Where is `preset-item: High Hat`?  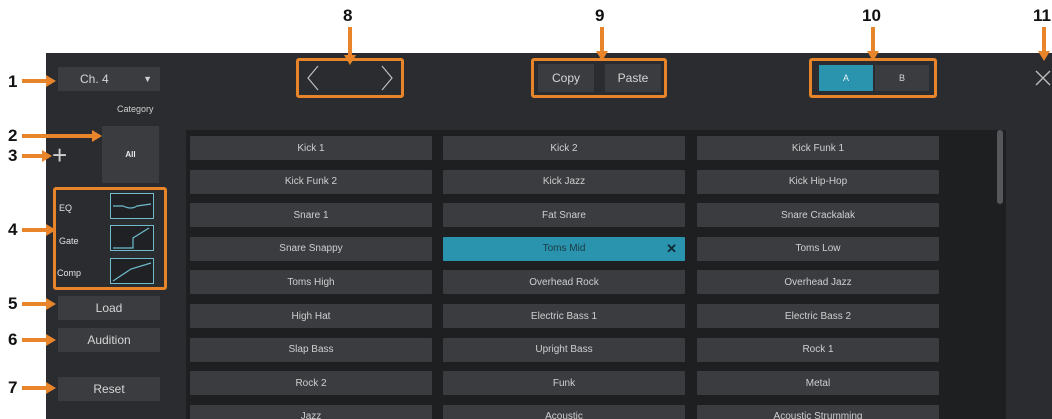
preset-item: High Hat is located at coordinates (311, 316).